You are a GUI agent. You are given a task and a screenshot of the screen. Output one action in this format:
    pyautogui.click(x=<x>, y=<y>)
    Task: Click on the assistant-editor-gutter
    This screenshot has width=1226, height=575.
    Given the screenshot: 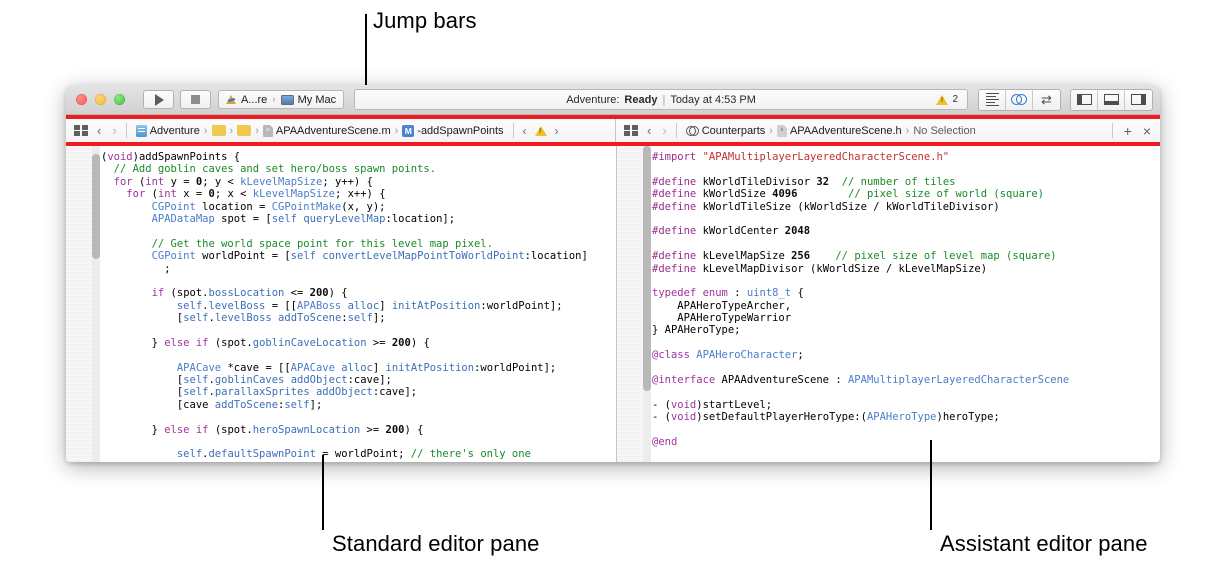 What is the action you would take?
    pyautogui.click(x=634, y=304)
    